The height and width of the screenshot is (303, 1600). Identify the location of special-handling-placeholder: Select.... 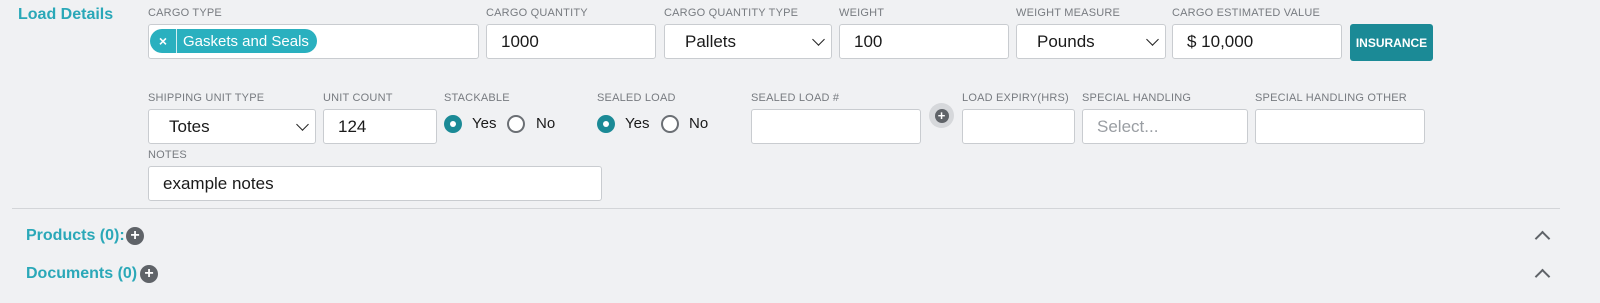
(1128, 126).